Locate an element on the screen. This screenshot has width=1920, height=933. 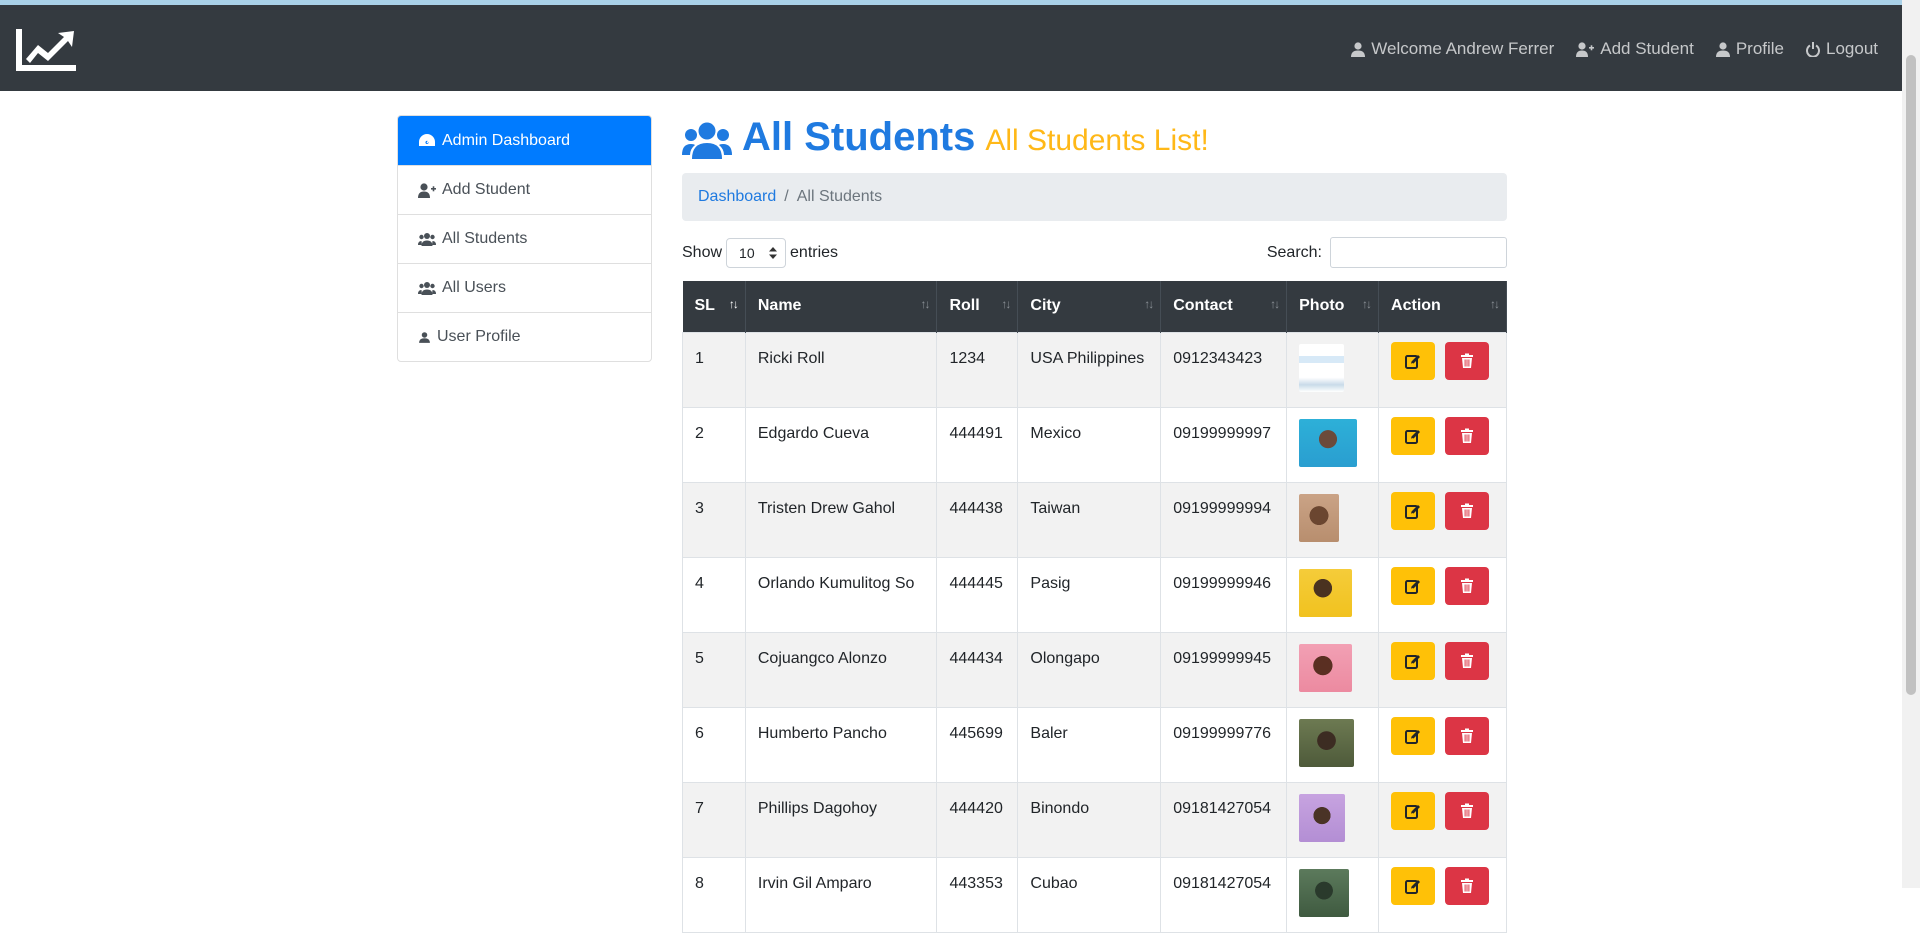
column-header-roll: Roll ↑↓ is located at coordinates (977, 306).